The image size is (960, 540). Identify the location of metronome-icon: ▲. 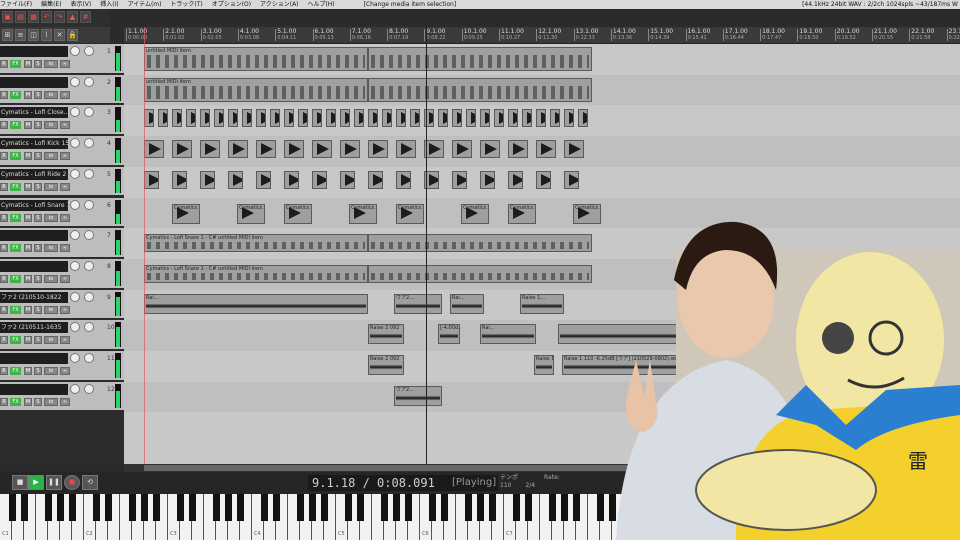
(72, 17).